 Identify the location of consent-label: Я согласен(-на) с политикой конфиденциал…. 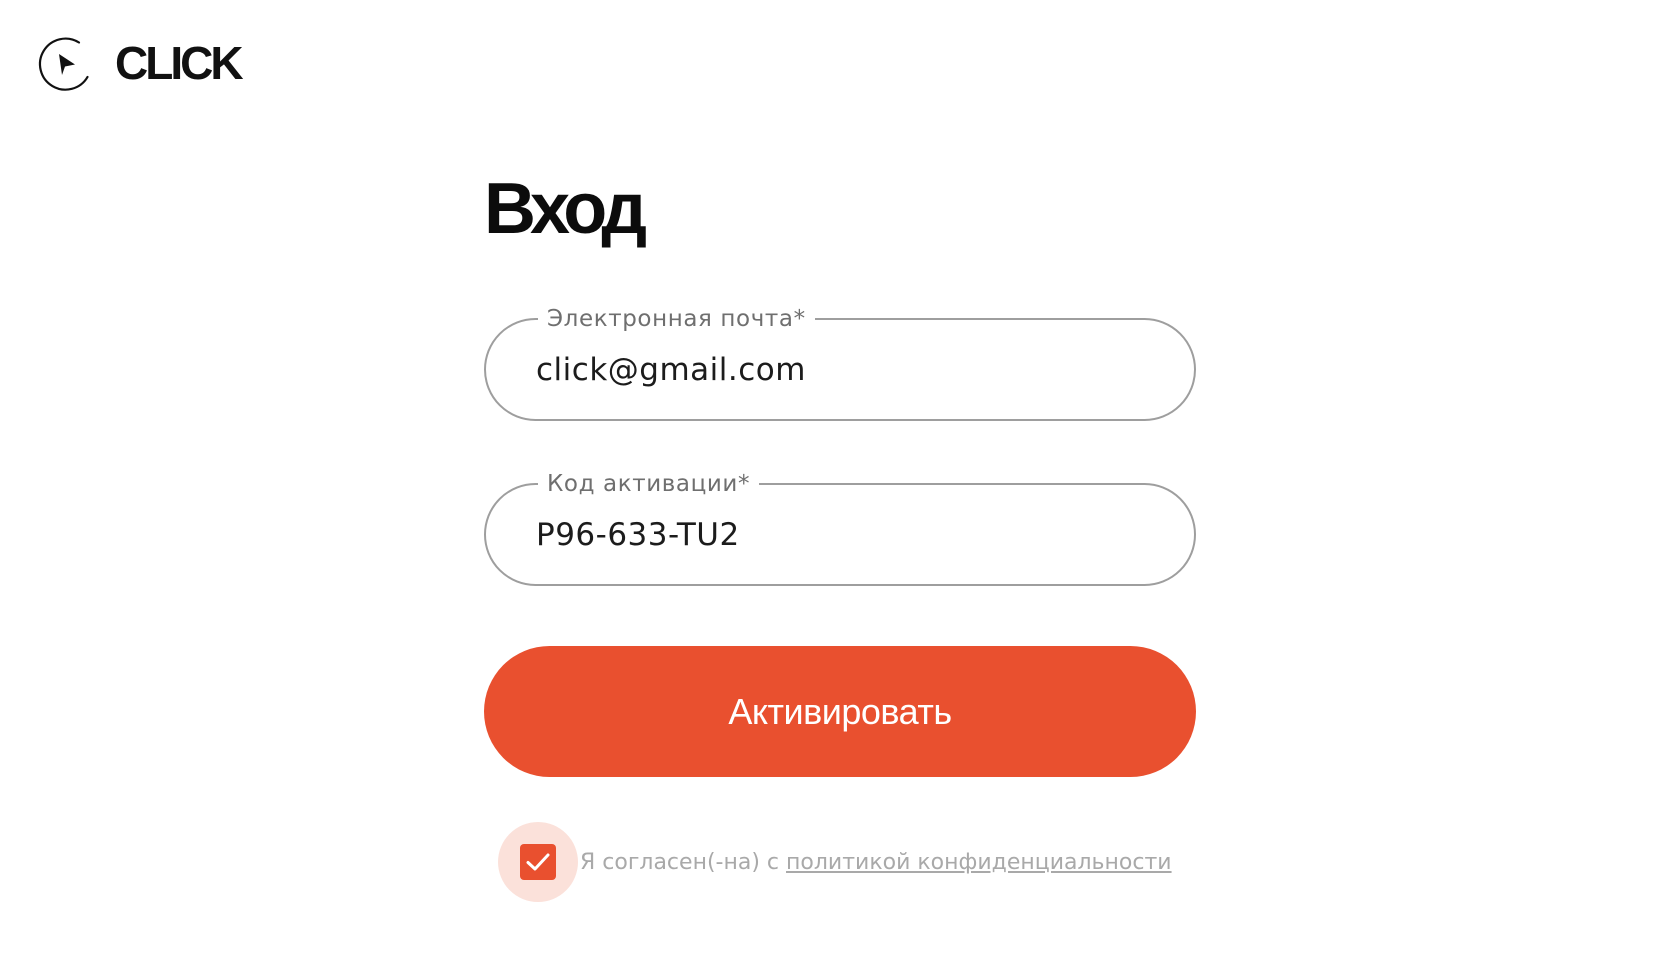
(876, 862).